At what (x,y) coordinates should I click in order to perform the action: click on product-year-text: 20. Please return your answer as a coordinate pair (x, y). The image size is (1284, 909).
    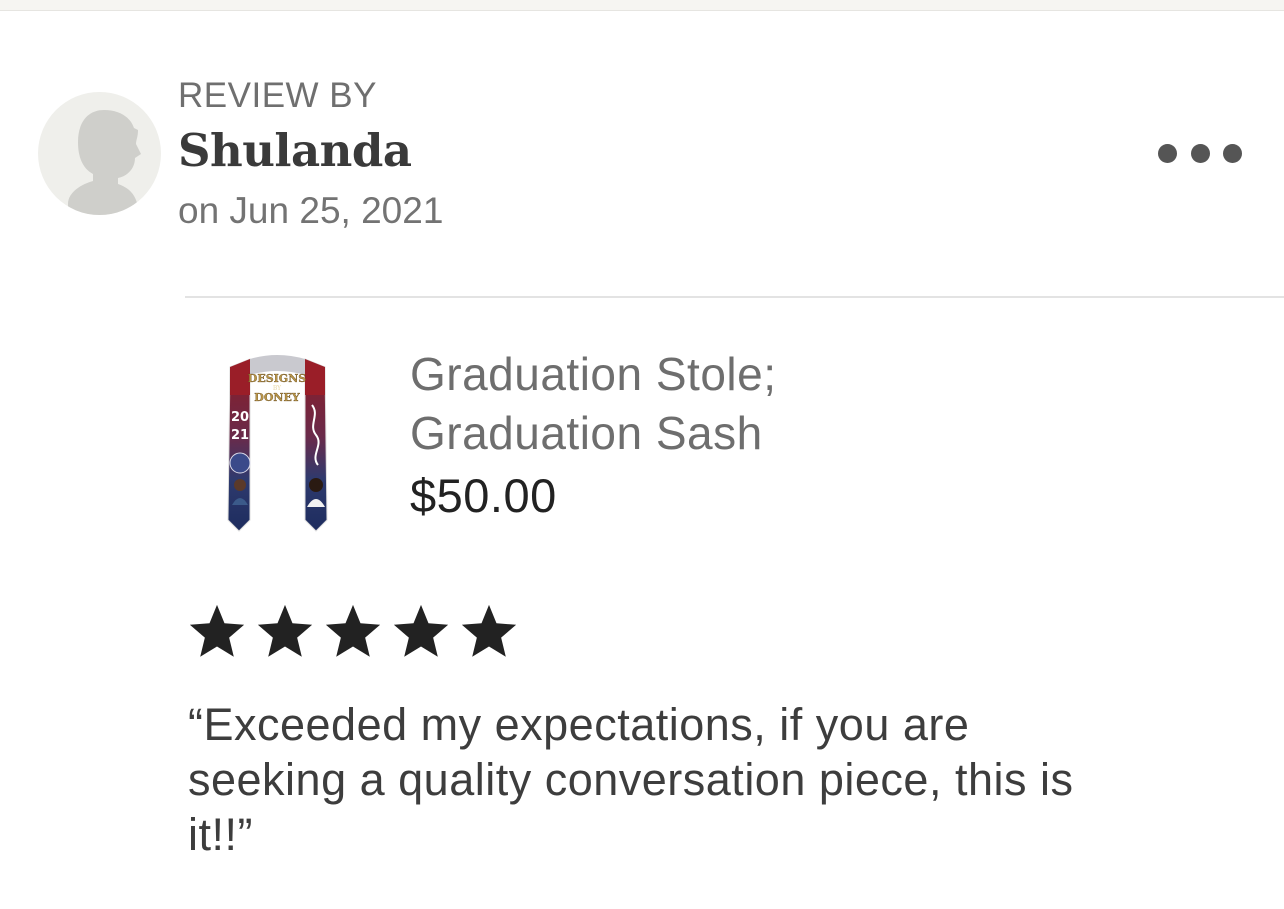
    Looking at the image, I should click on (240, 417).